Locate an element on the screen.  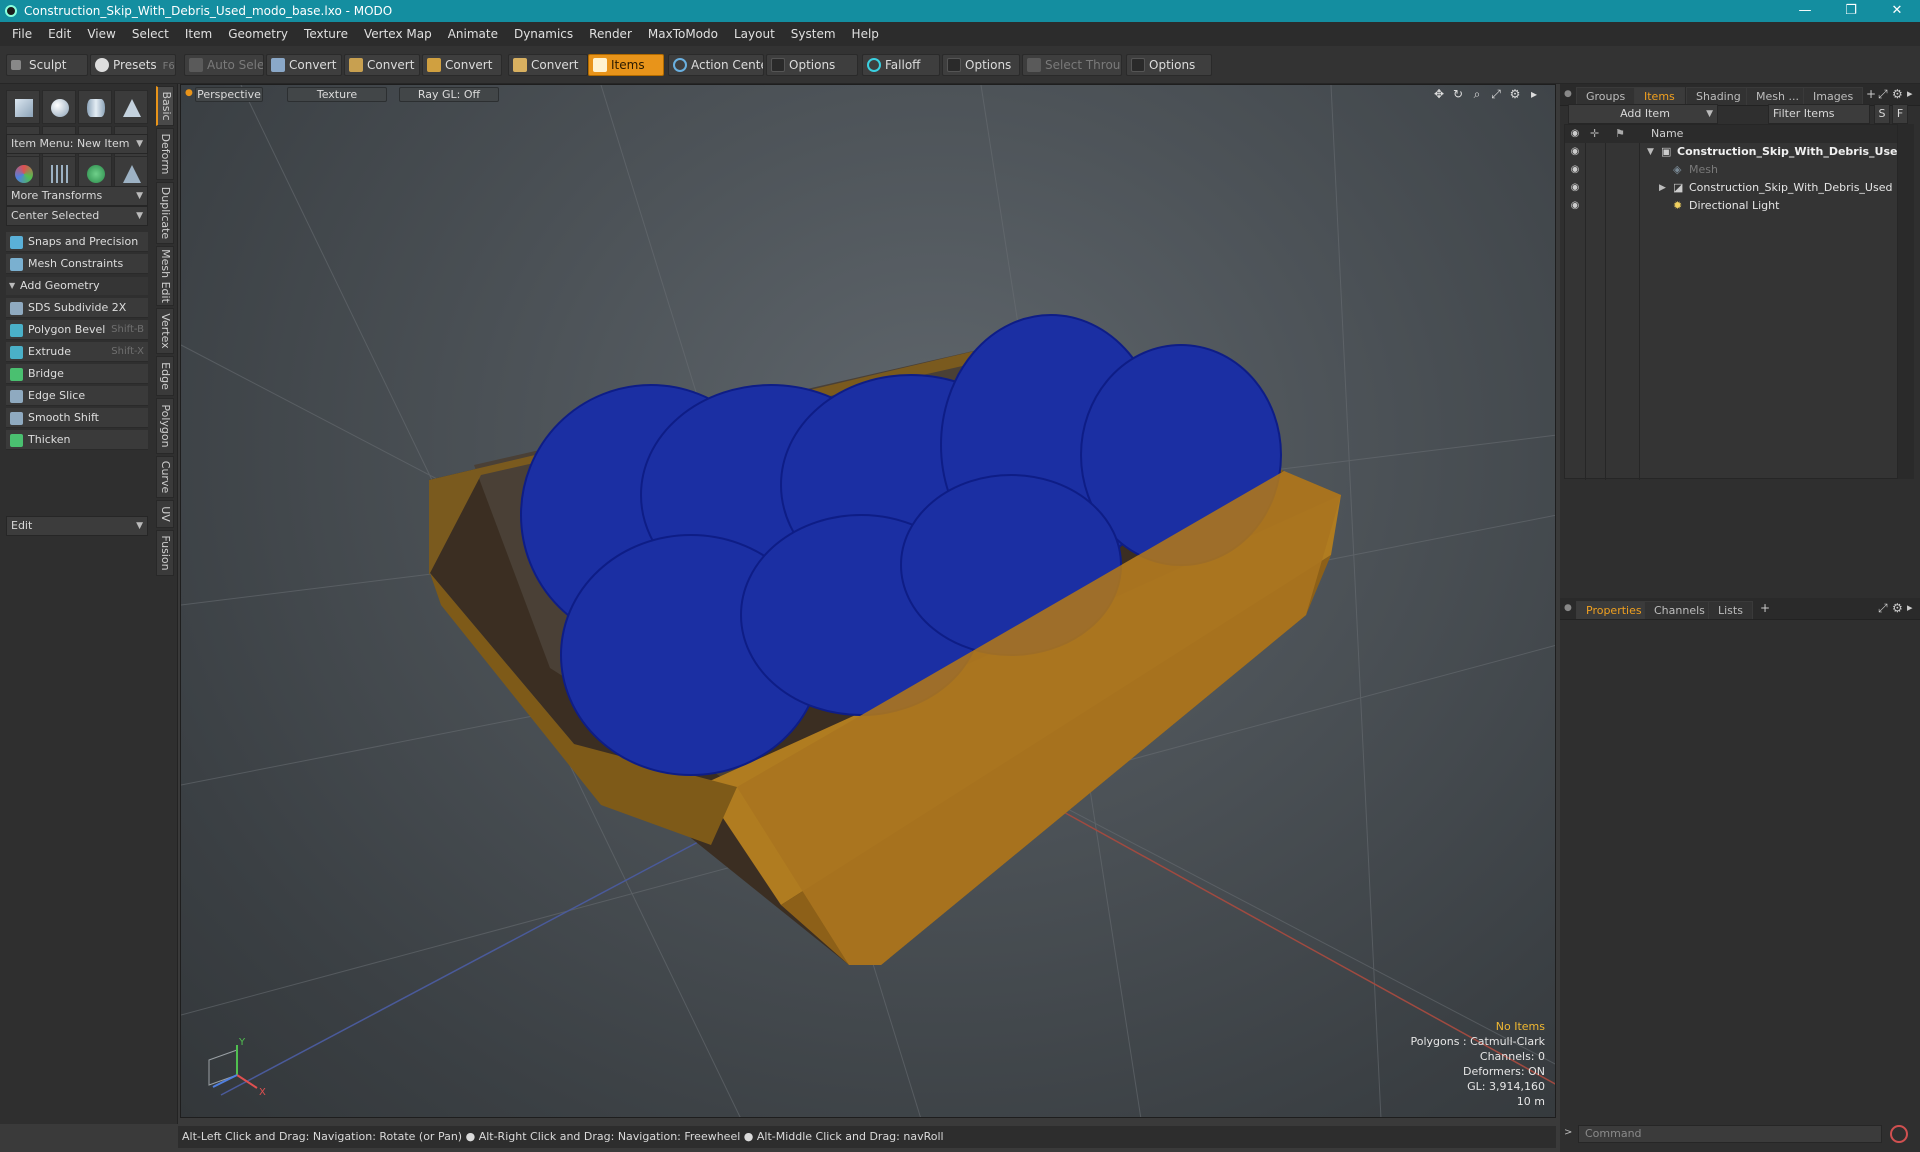
minimize-button: — is located at coordinates (1805, 11).